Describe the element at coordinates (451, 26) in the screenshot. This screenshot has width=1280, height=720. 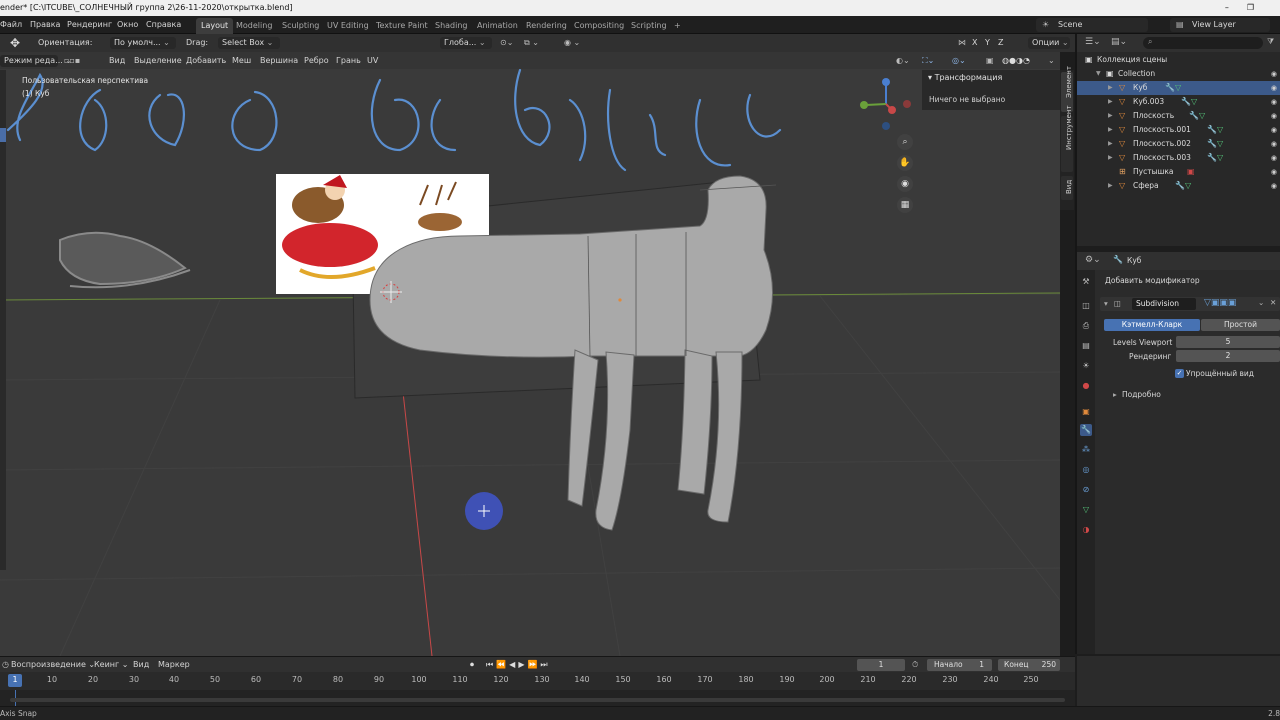
I see `tab-shading: Shading` at that location.